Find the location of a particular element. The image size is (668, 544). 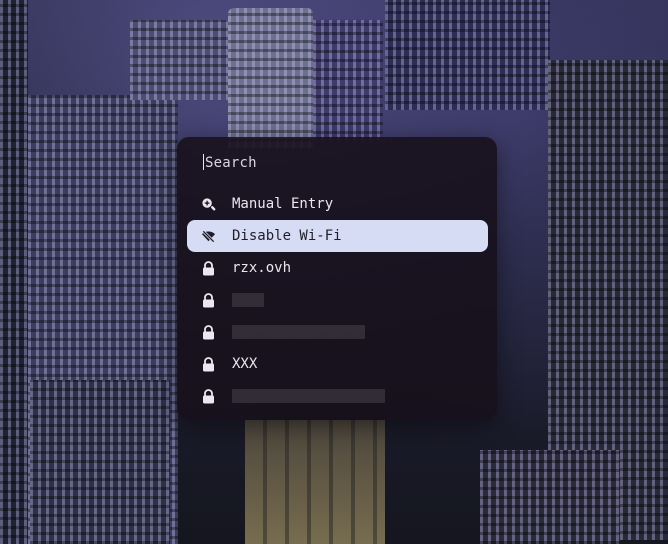

list-item-disable-wifi: Disable Wi-Fi is located at coordinates (337, 236).